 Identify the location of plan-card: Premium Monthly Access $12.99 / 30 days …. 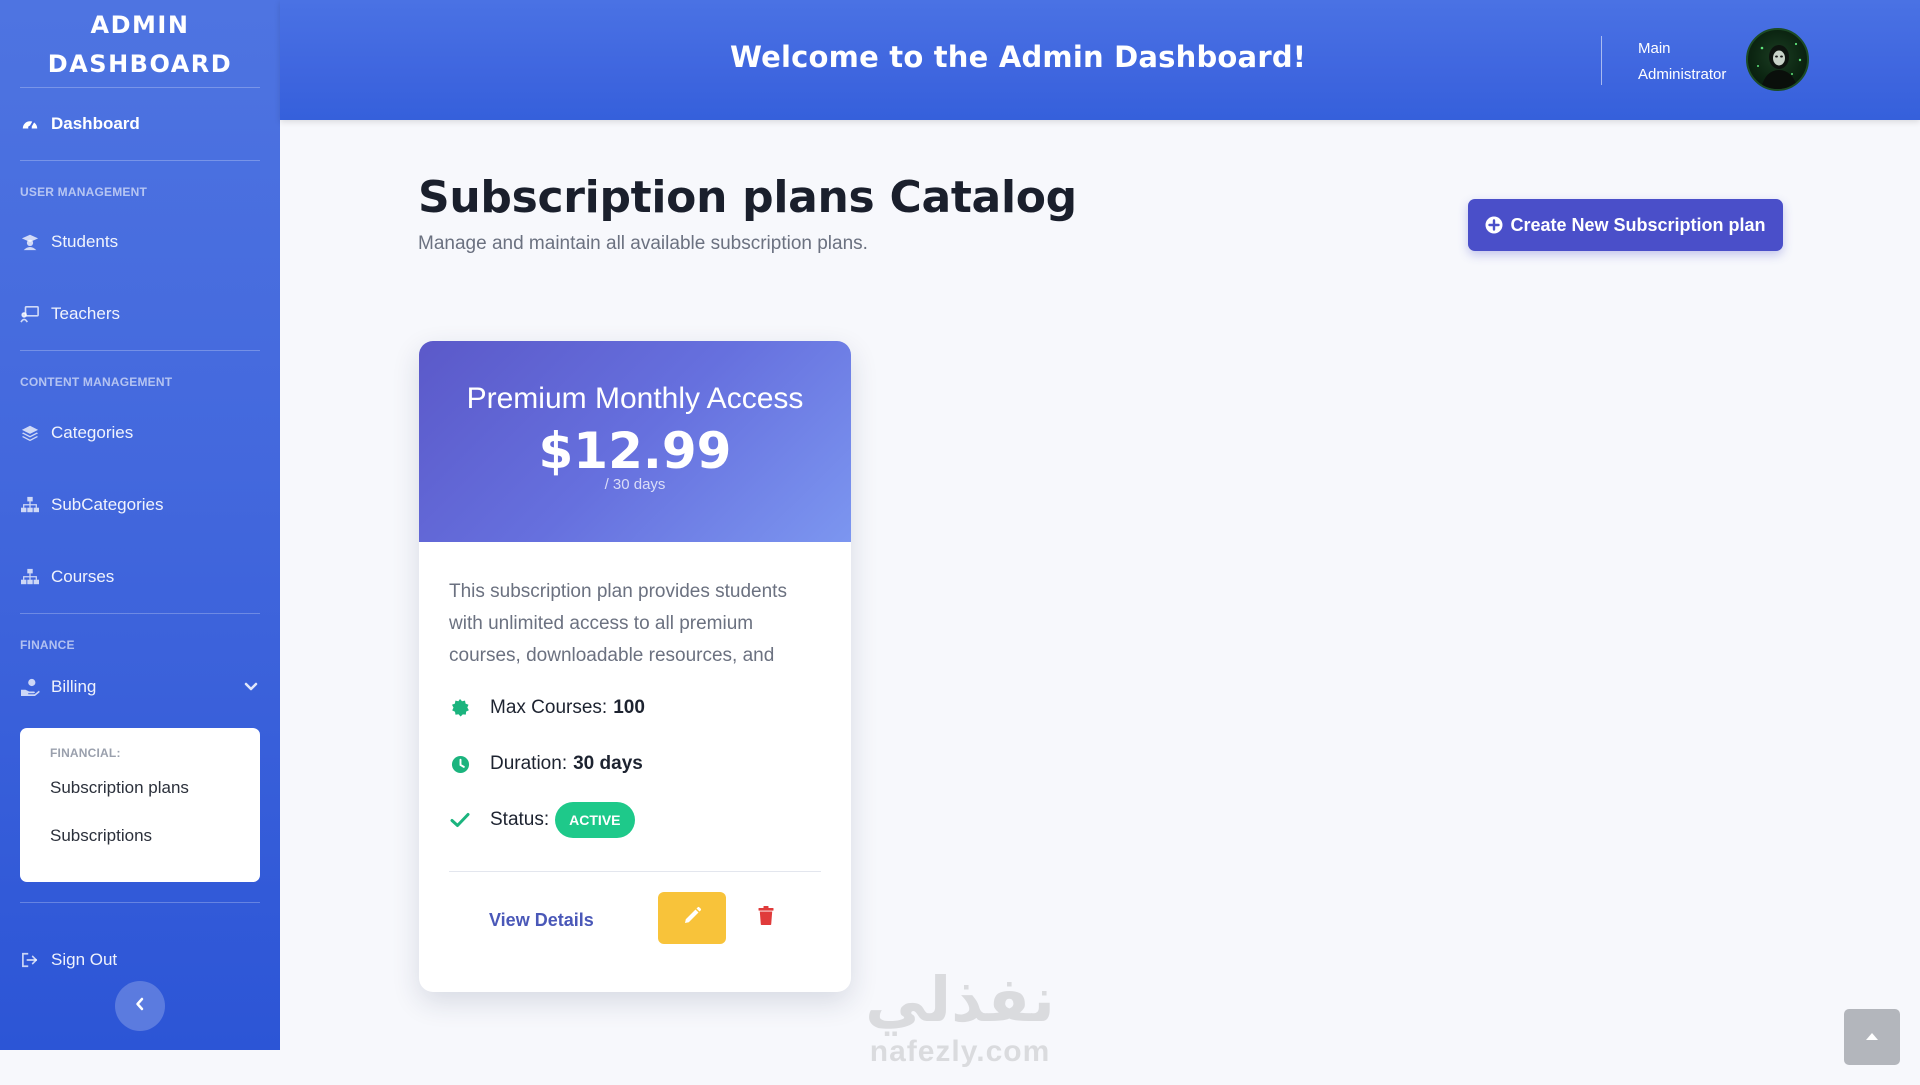
(635, 666).